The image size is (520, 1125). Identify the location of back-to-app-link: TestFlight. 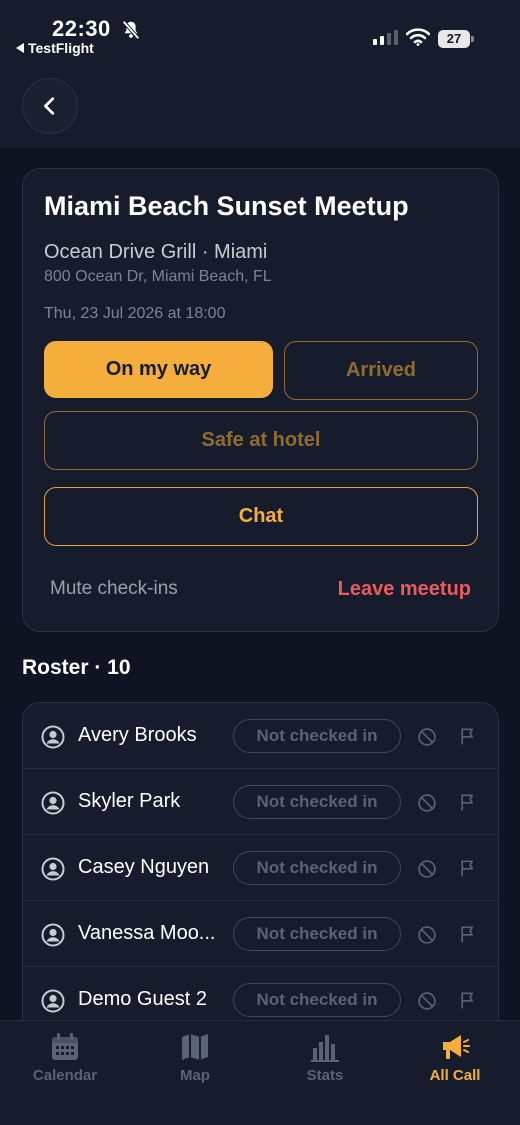
(55, 48).